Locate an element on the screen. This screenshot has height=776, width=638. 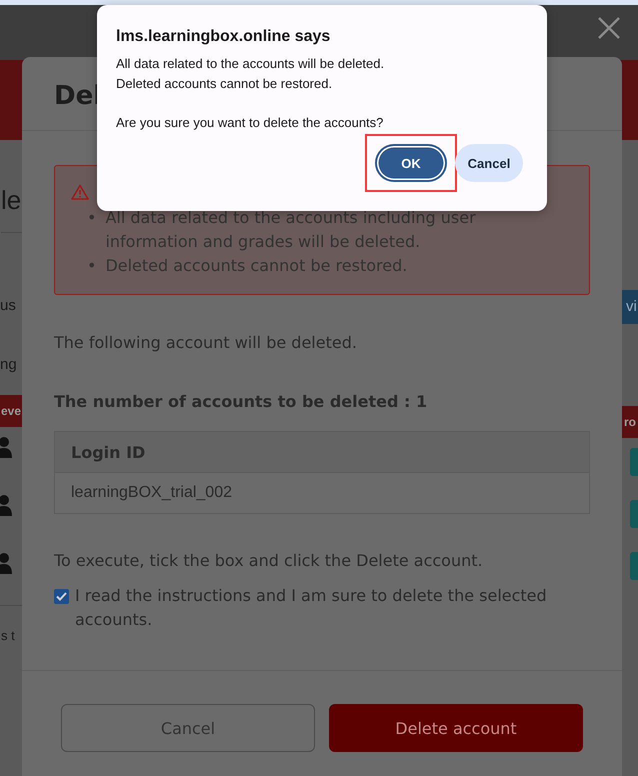
checkbox is located at coordinates (61, 596).